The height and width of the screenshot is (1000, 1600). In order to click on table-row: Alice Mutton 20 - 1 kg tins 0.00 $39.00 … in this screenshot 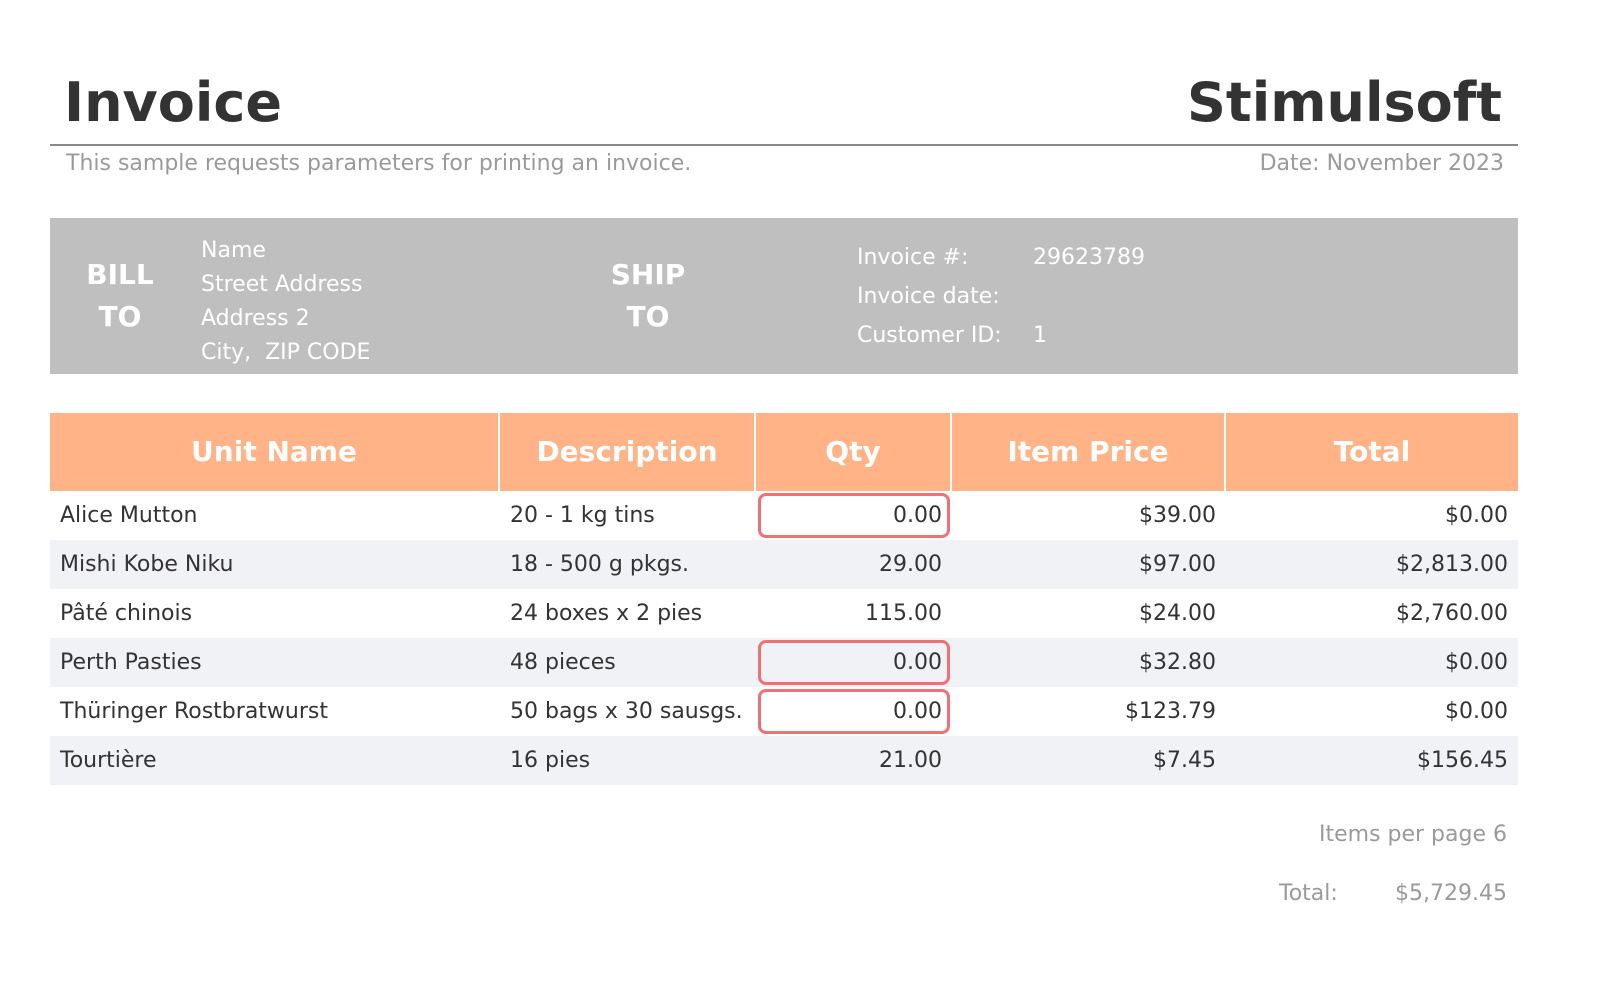, I will do `click(784, 515)`.